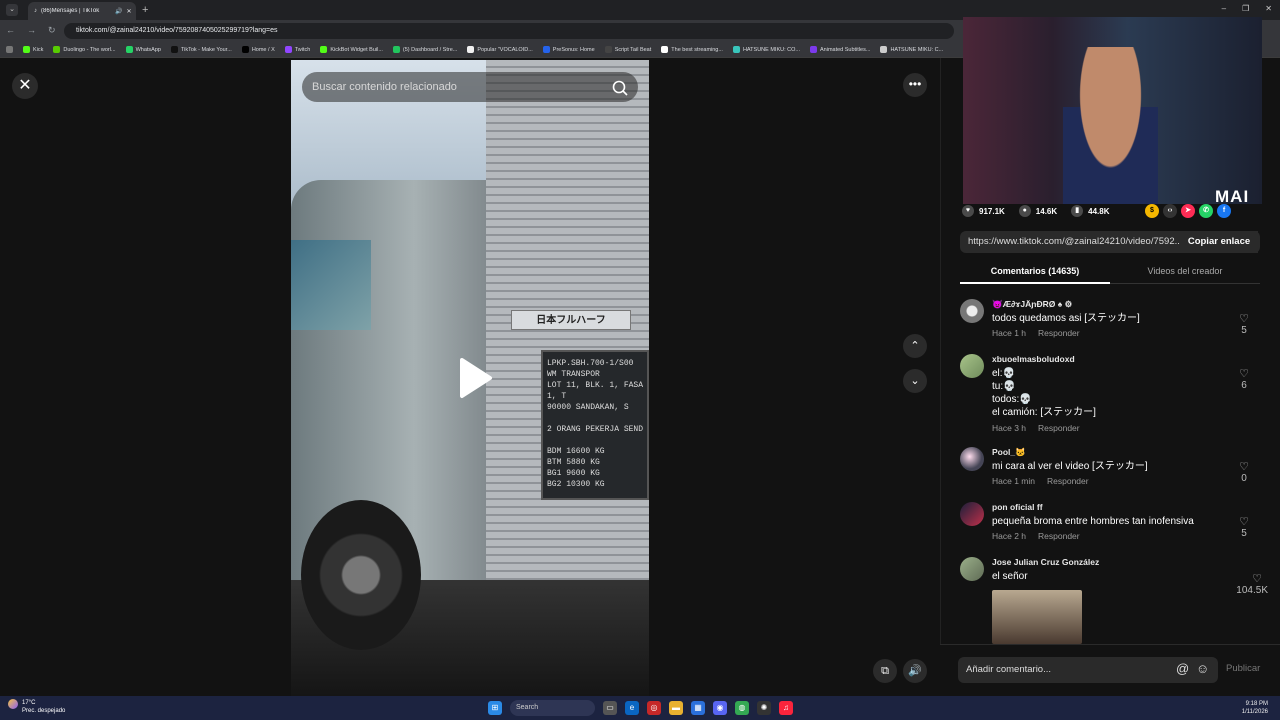 This screenshot has height=720, width=1280. I want to click on like-count: 0, so click(1244, 478).